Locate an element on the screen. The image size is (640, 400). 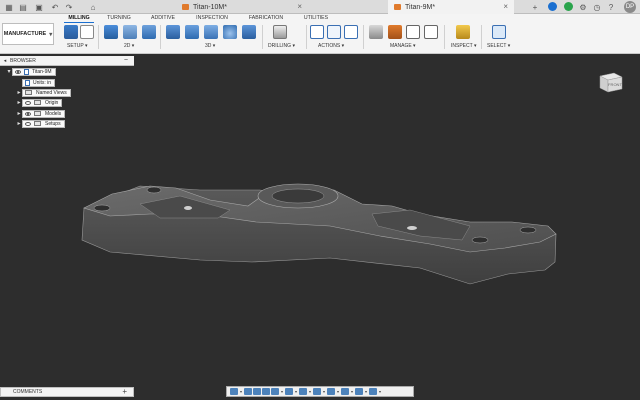
display-settings-icon is located at coordinates (289, 391).